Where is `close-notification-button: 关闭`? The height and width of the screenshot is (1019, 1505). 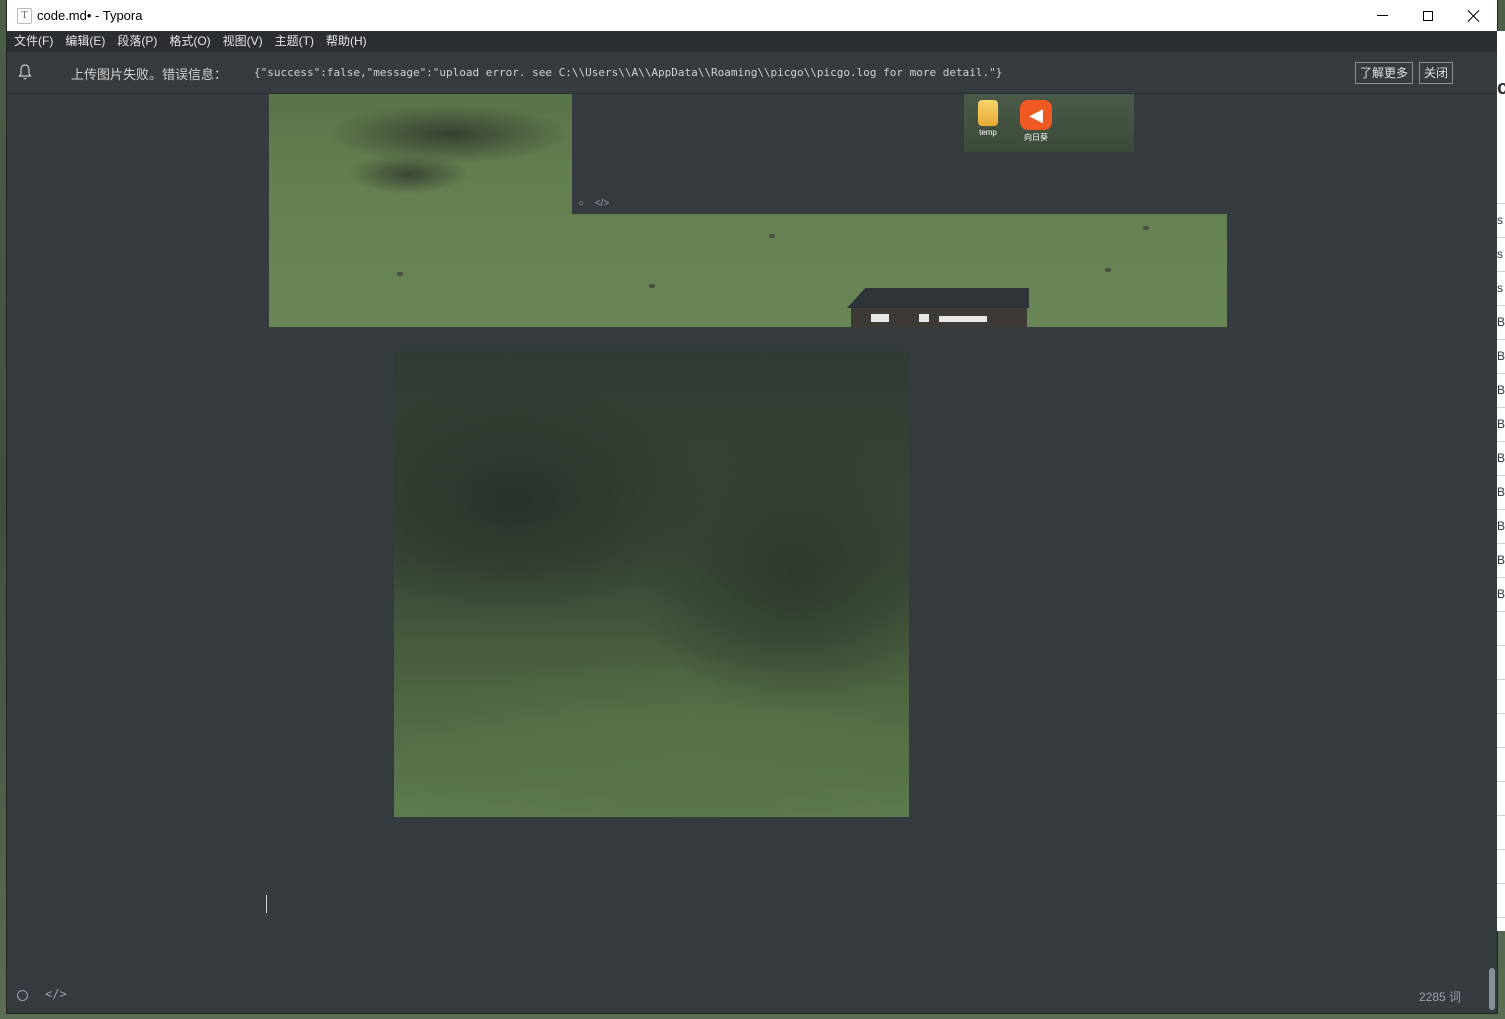 close-notification-button: 关闭 is located at coordinates (1436, 73).